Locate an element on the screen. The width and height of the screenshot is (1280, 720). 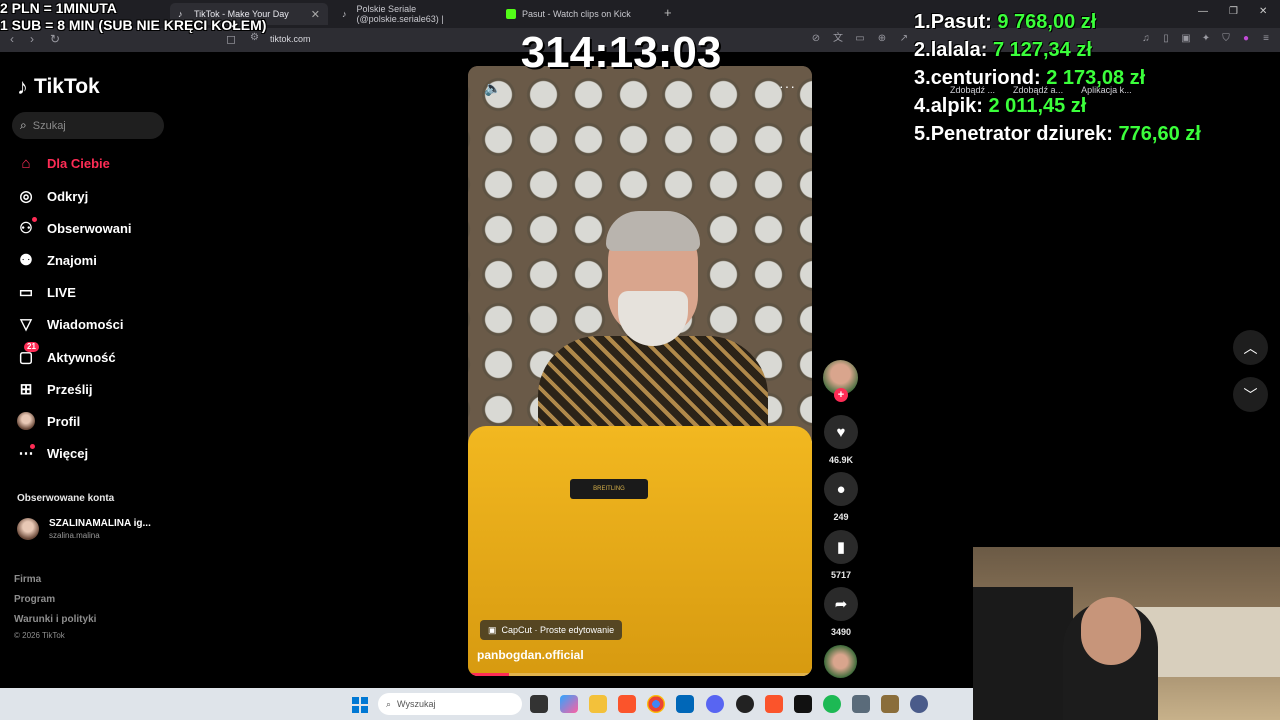
task-view-icon is located at coordinates (539, 704).